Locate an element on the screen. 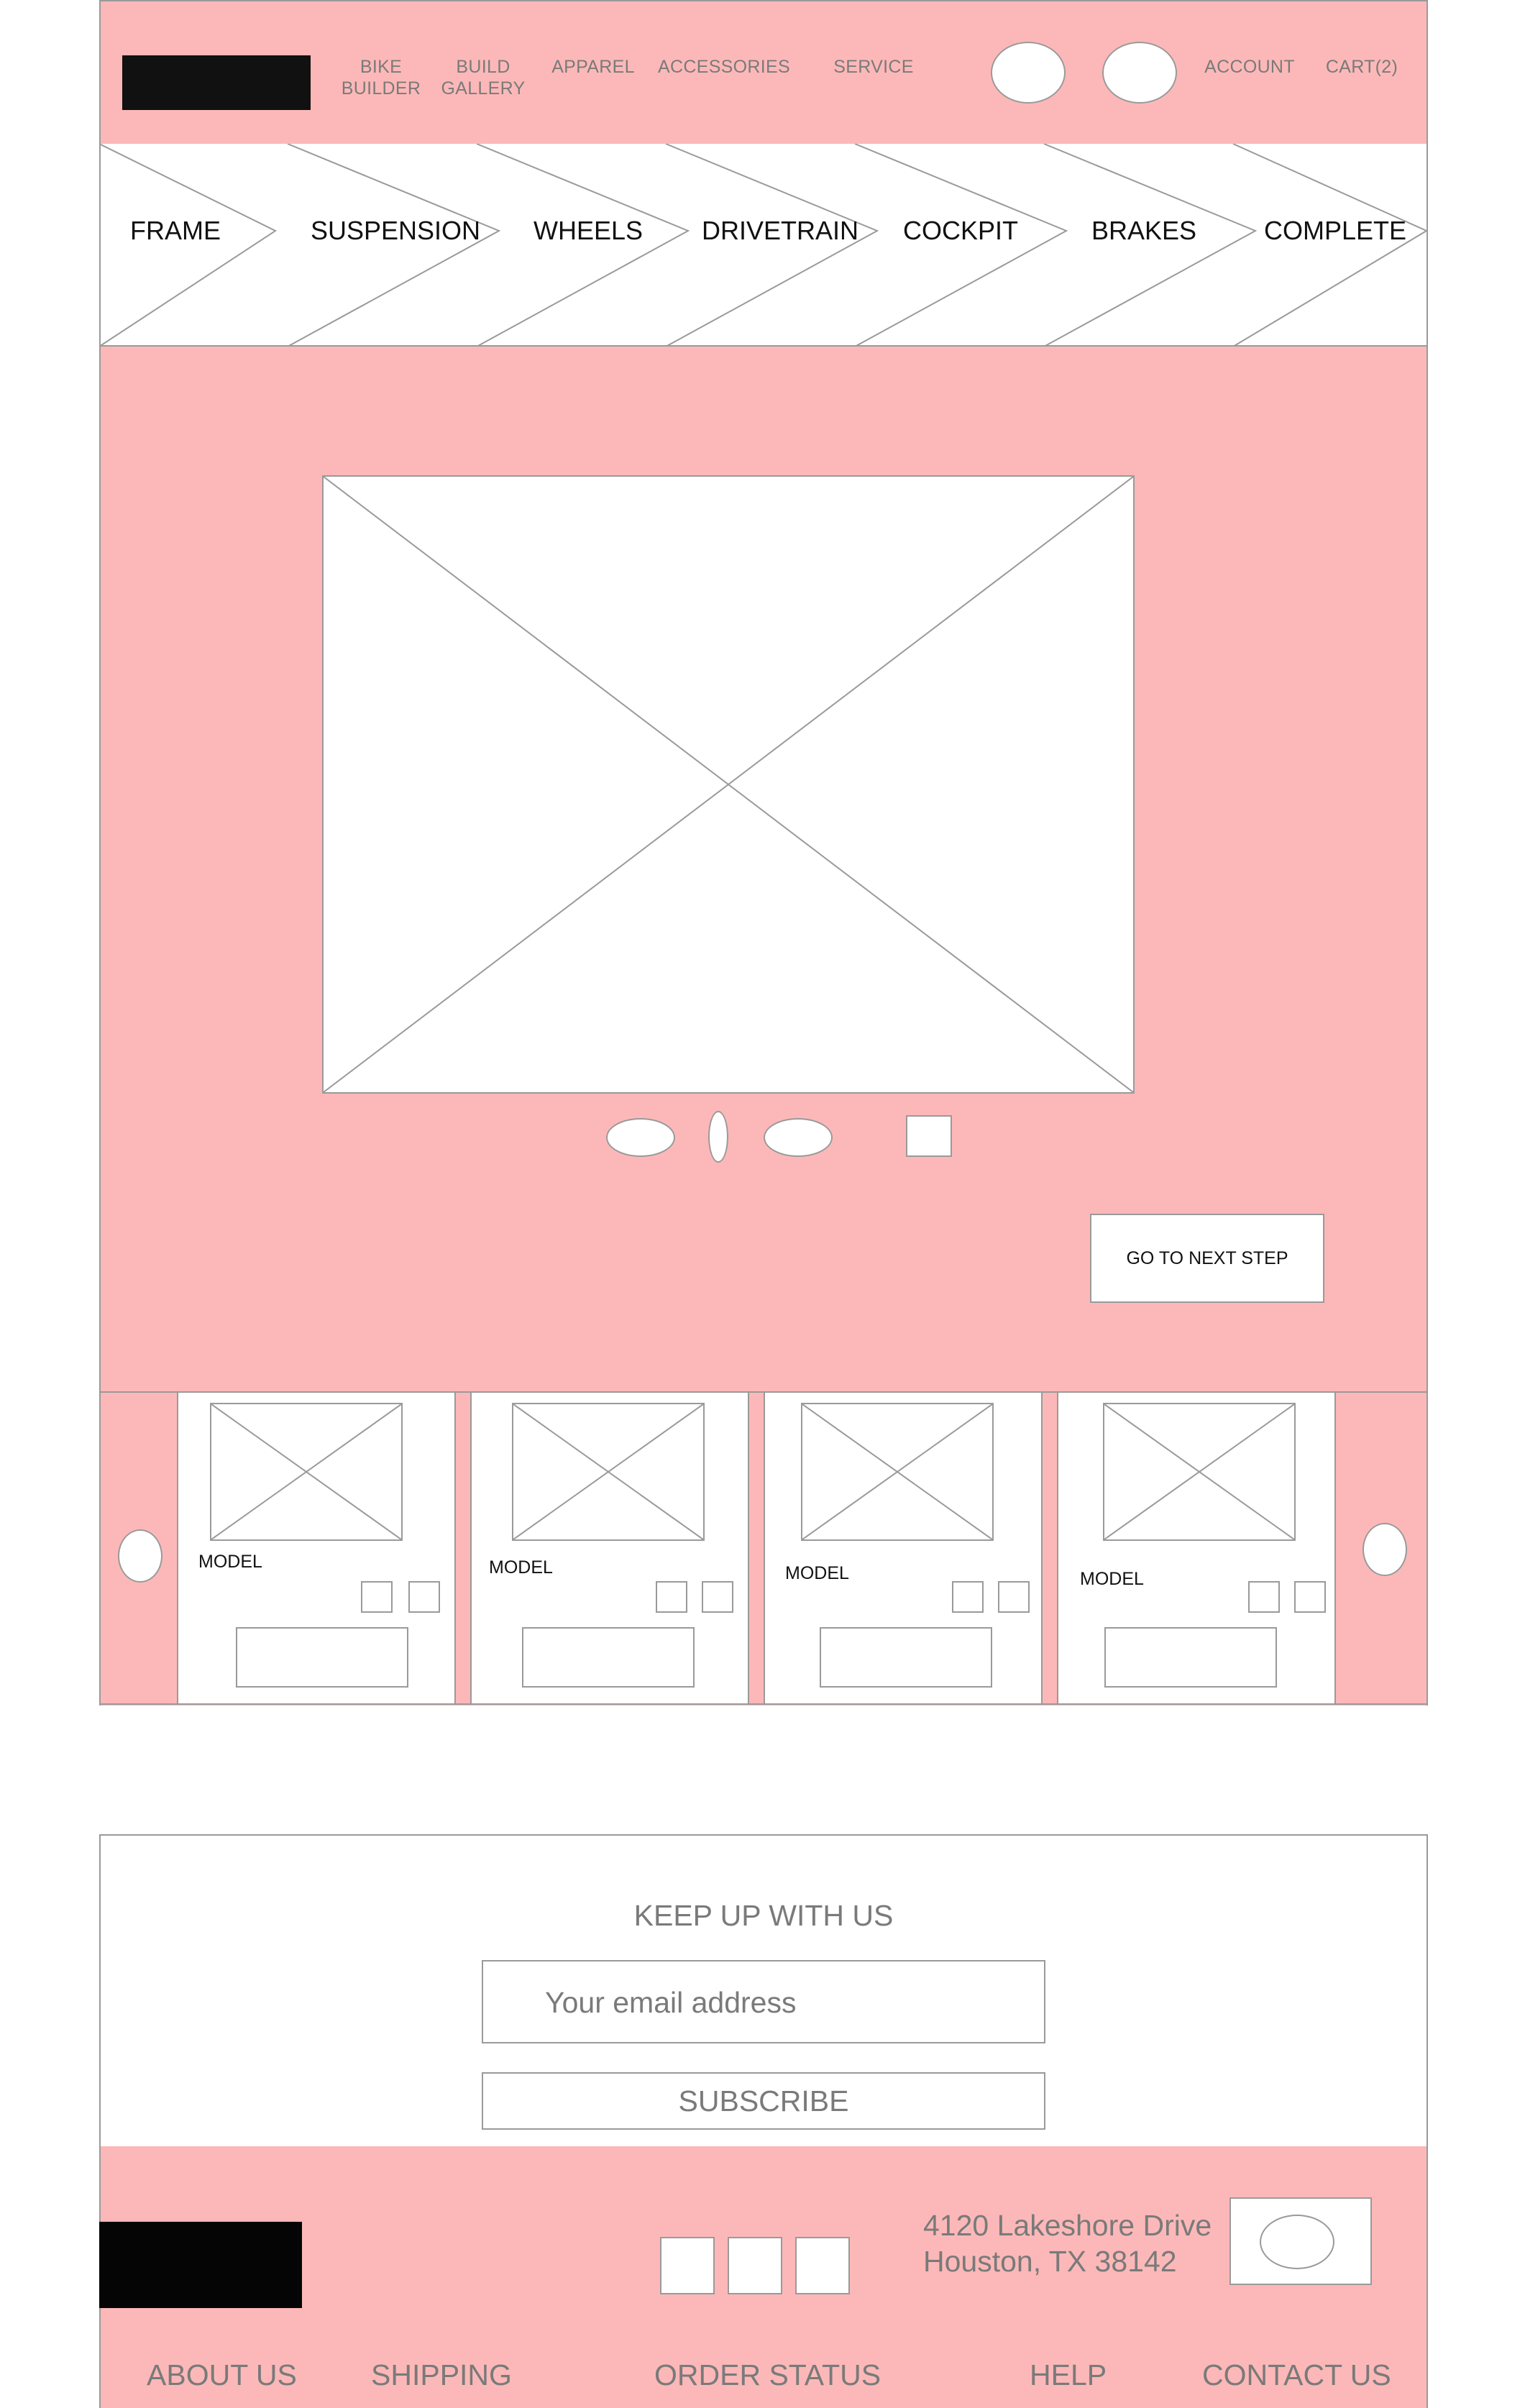 This screenshot has height=2408, width=1525. step-suspension: SUSPENSION is located at coordinates (395, 230).